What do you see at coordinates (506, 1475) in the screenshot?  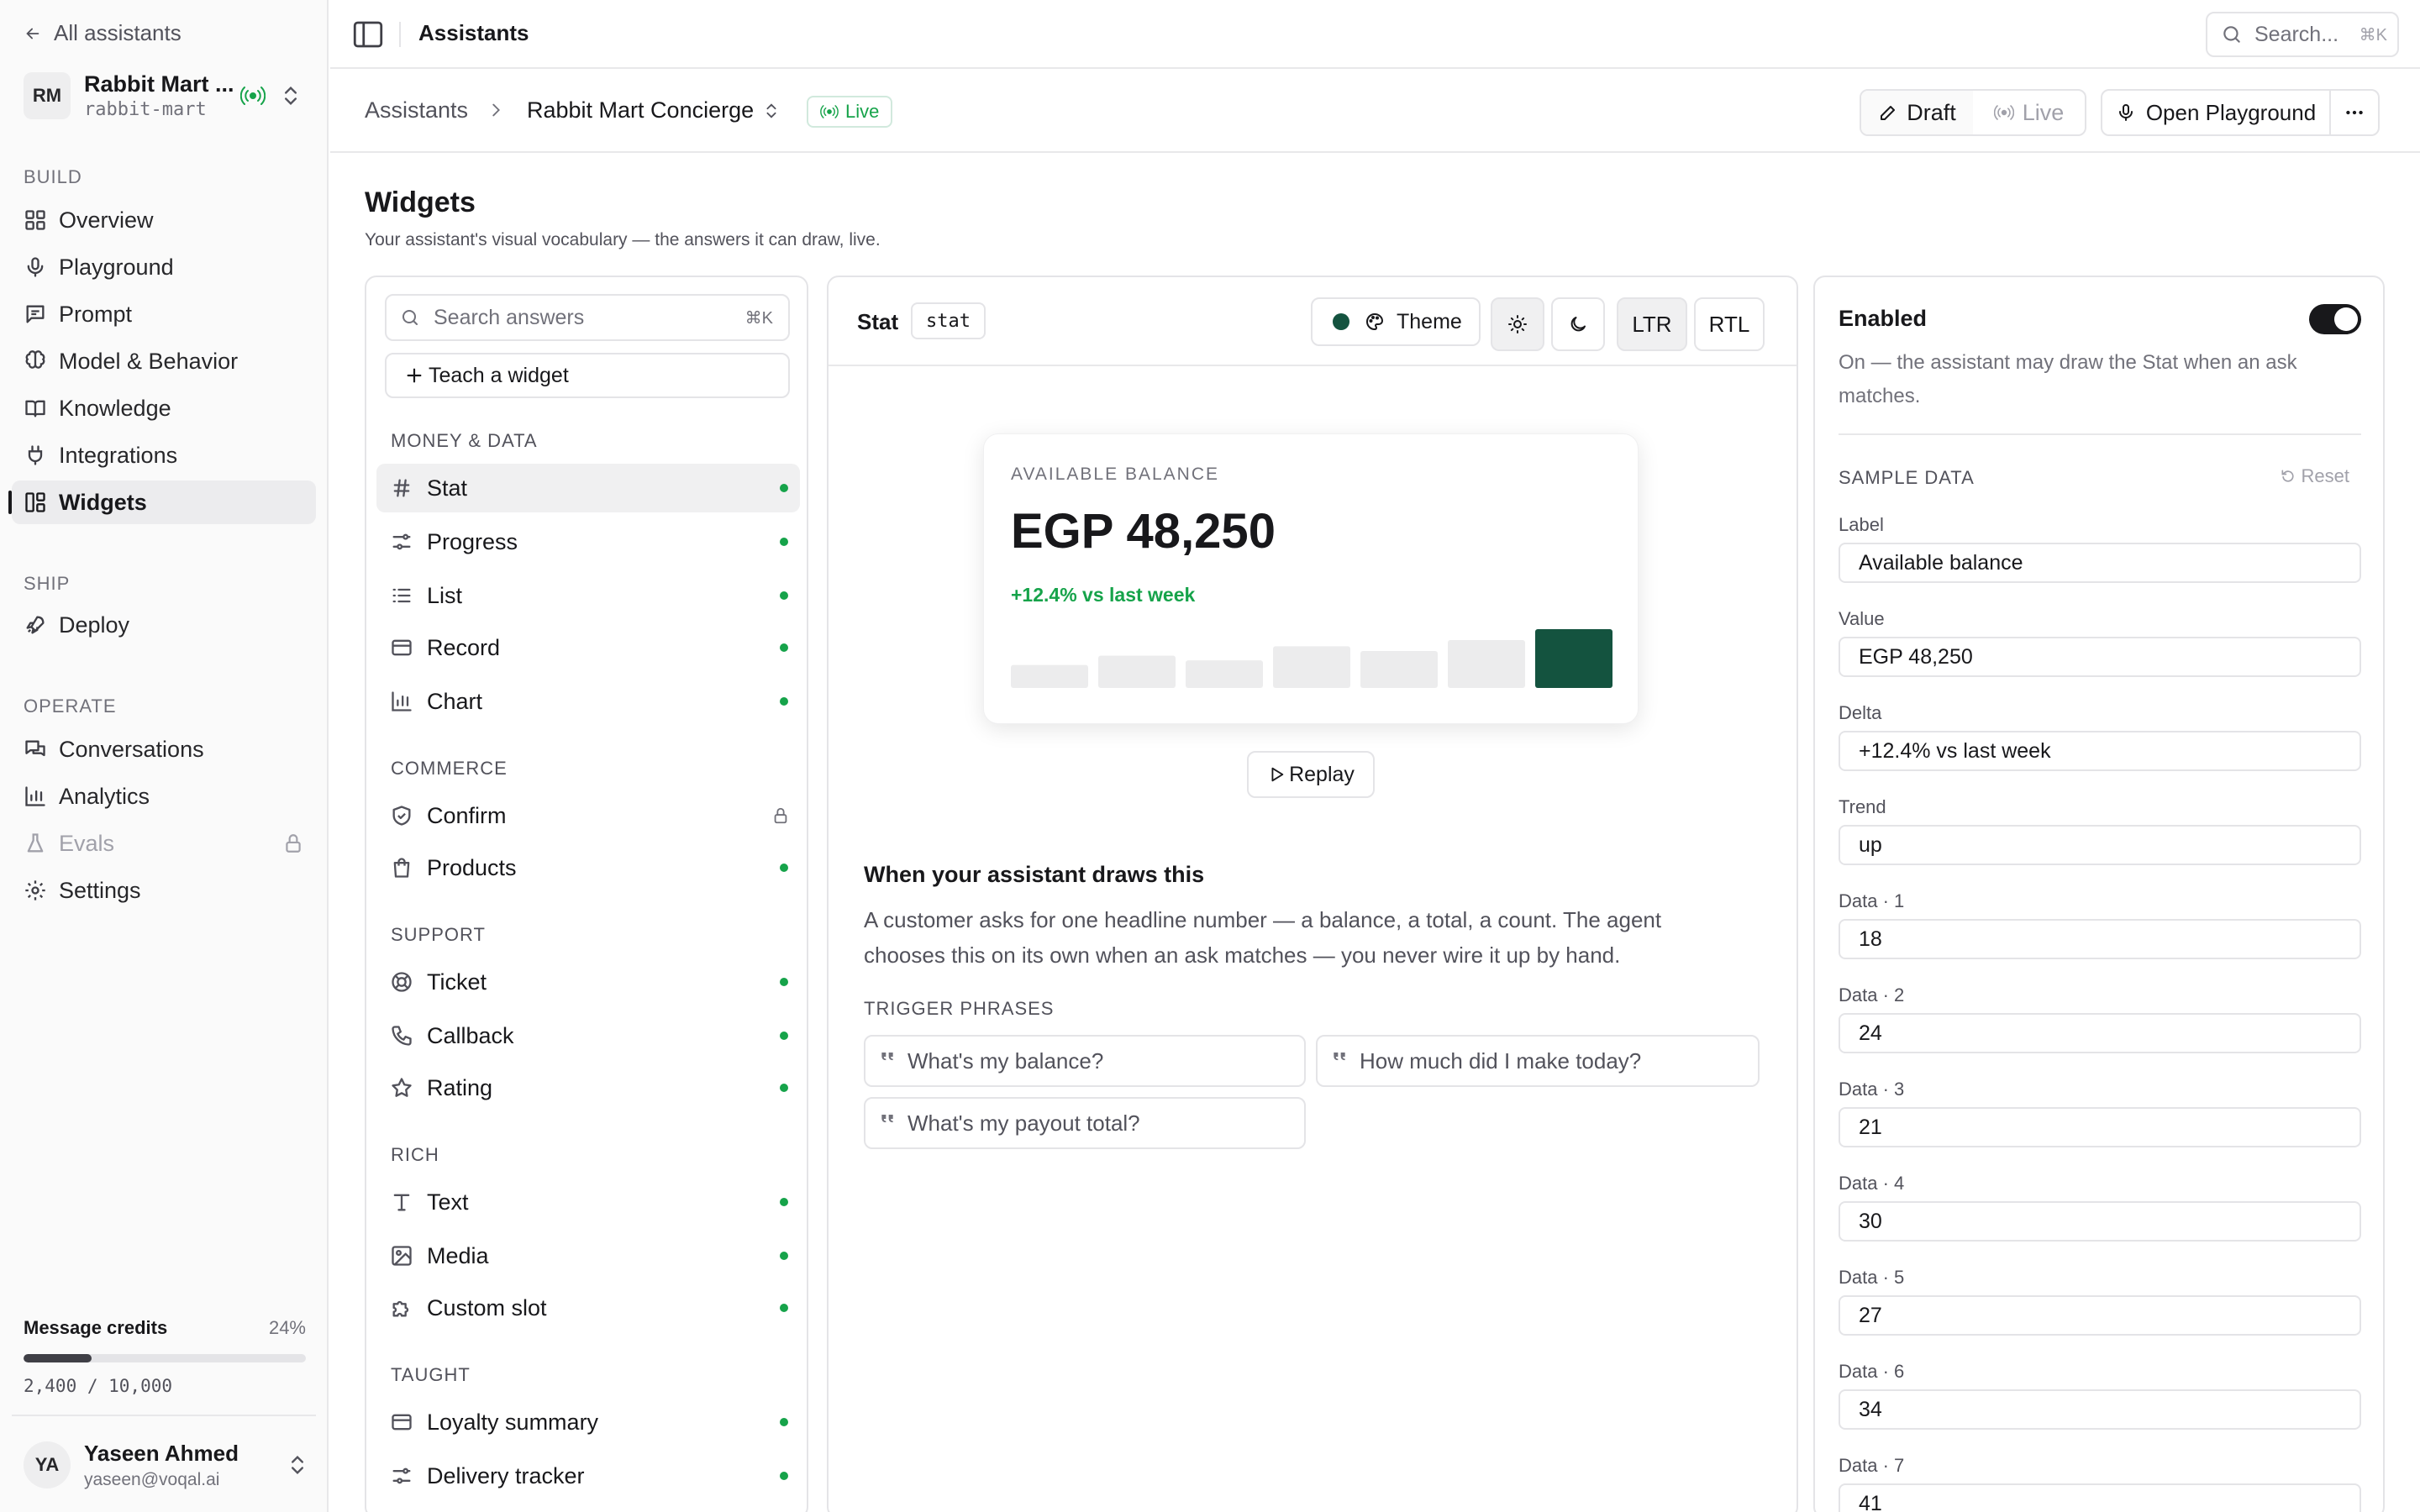 I see `widget-item-label: Delivery tracker` at bounding box center [506, 1475].